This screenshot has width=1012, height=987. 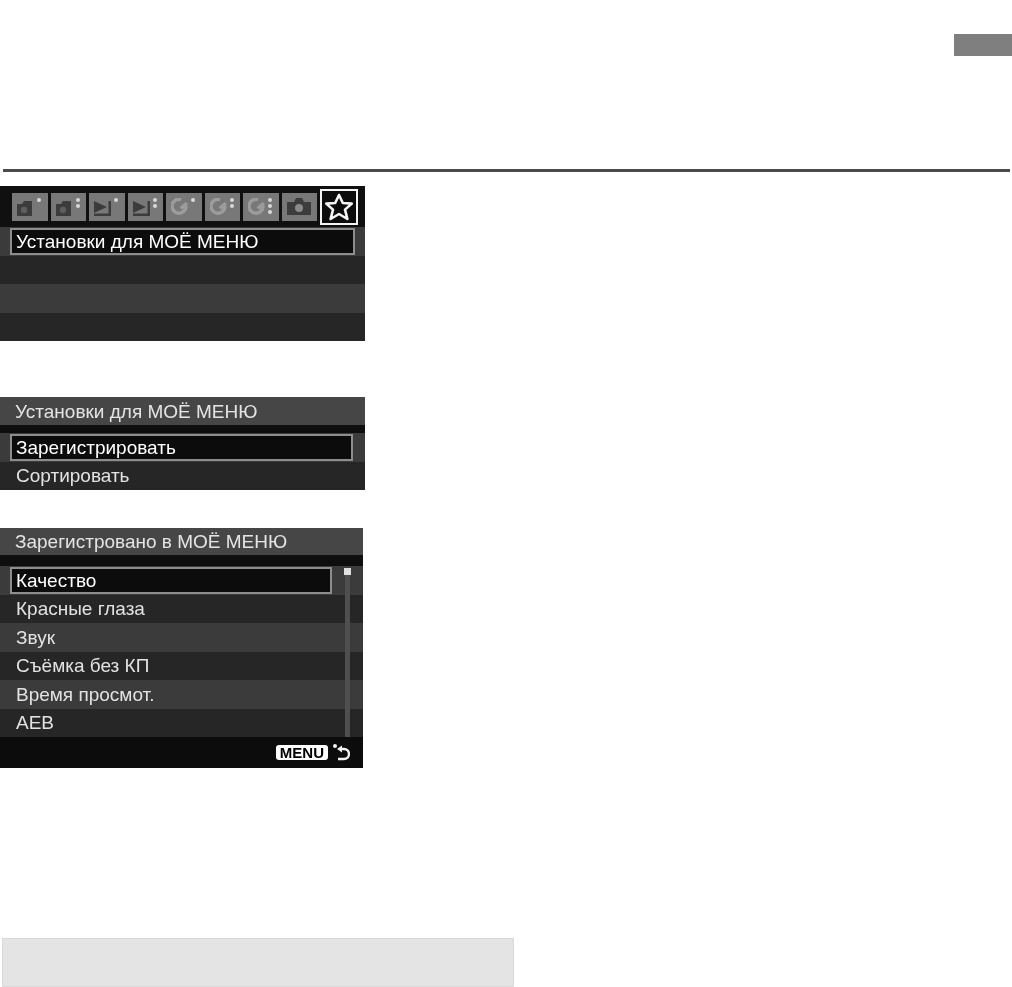 What do you see at coordinates (151, 541) in the screenshot?
I see `screen-title: Зарегистровано в МОЁ МЕНЮ` at bounding box center [151, 541].